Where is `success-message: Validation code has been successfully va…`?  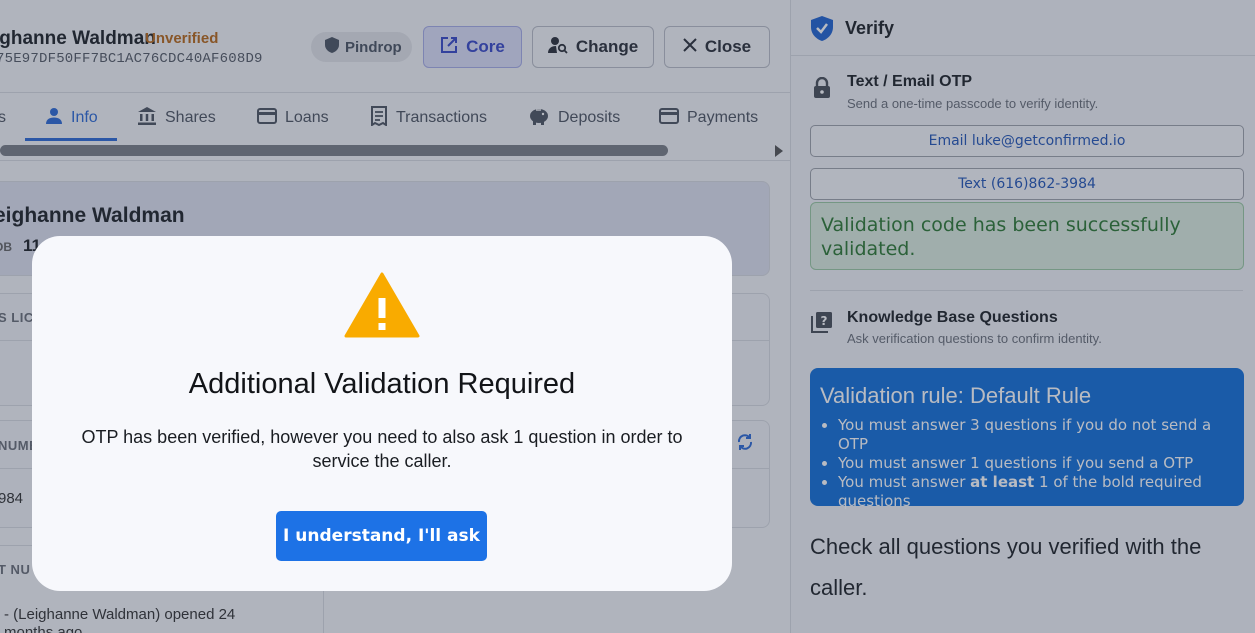 success-message: Validation code has been successfully va… is located at coordinates (1027, 236).